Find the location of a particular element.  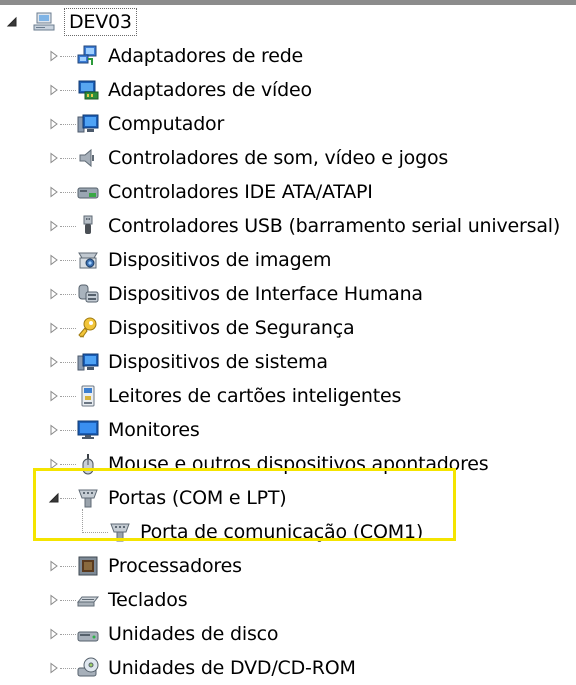

tree-category-row: Teclados is located at coordinates (288, 600).